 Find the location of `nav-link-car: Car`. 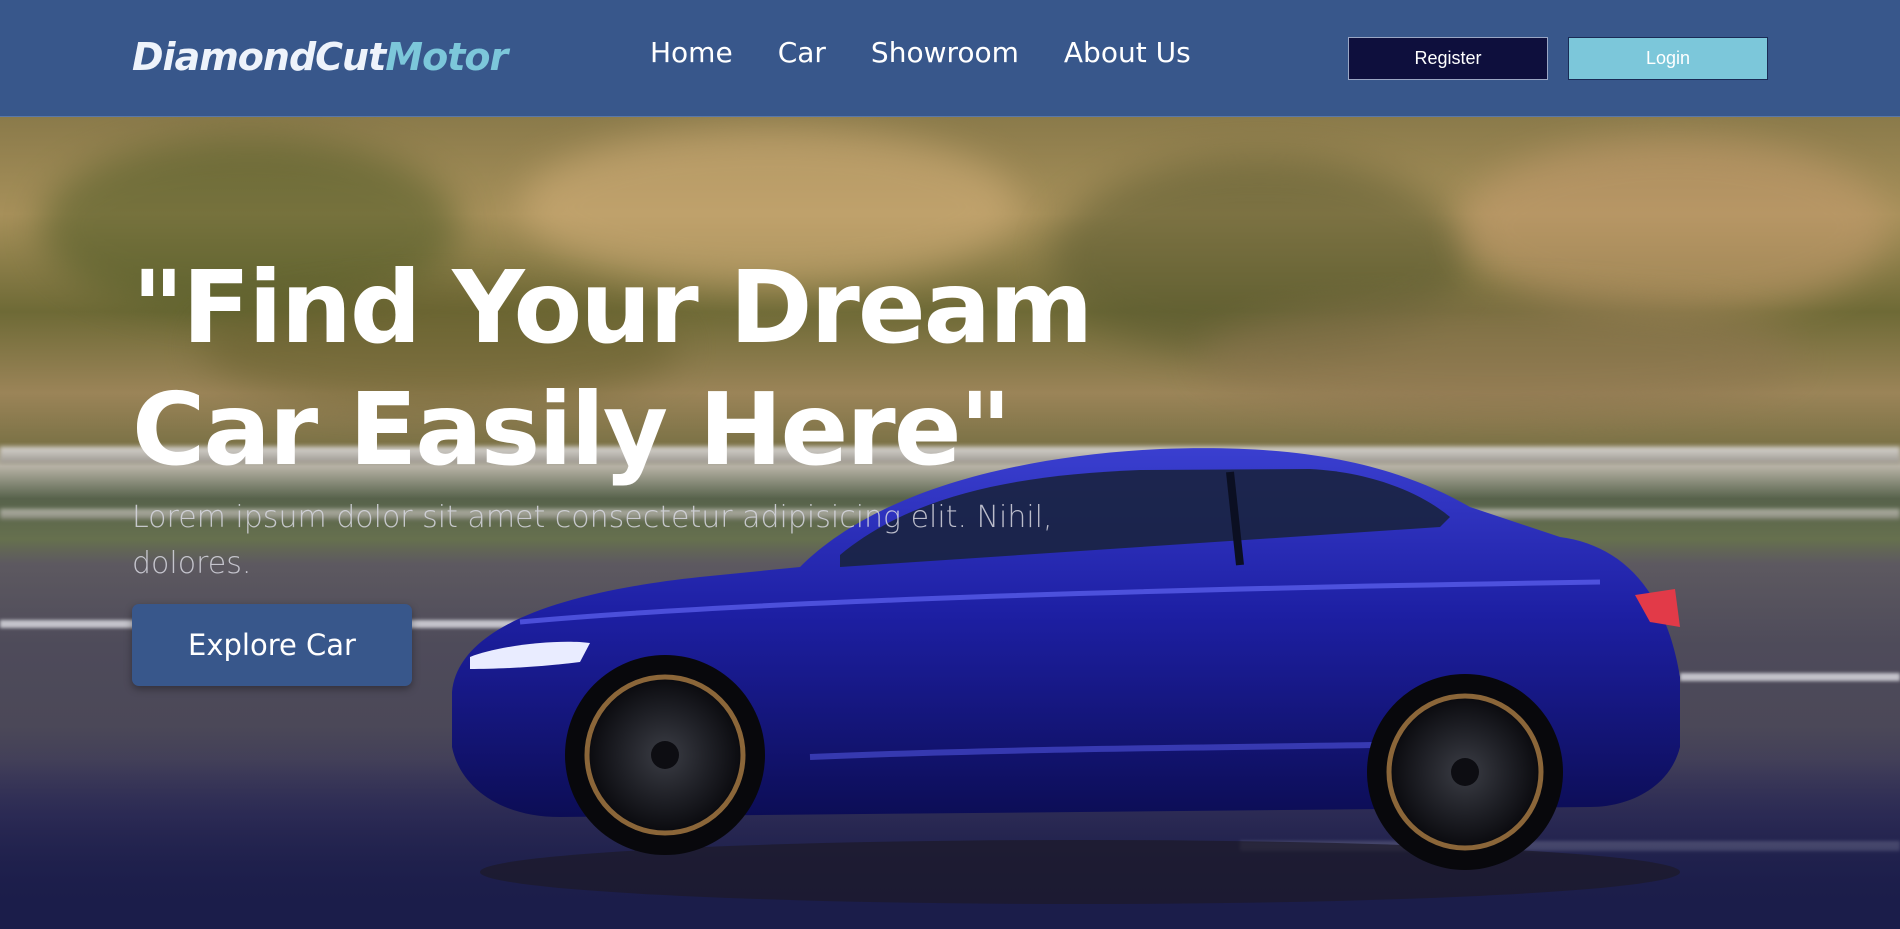

nav-link-car: Car is located at coordinates (802, 52).